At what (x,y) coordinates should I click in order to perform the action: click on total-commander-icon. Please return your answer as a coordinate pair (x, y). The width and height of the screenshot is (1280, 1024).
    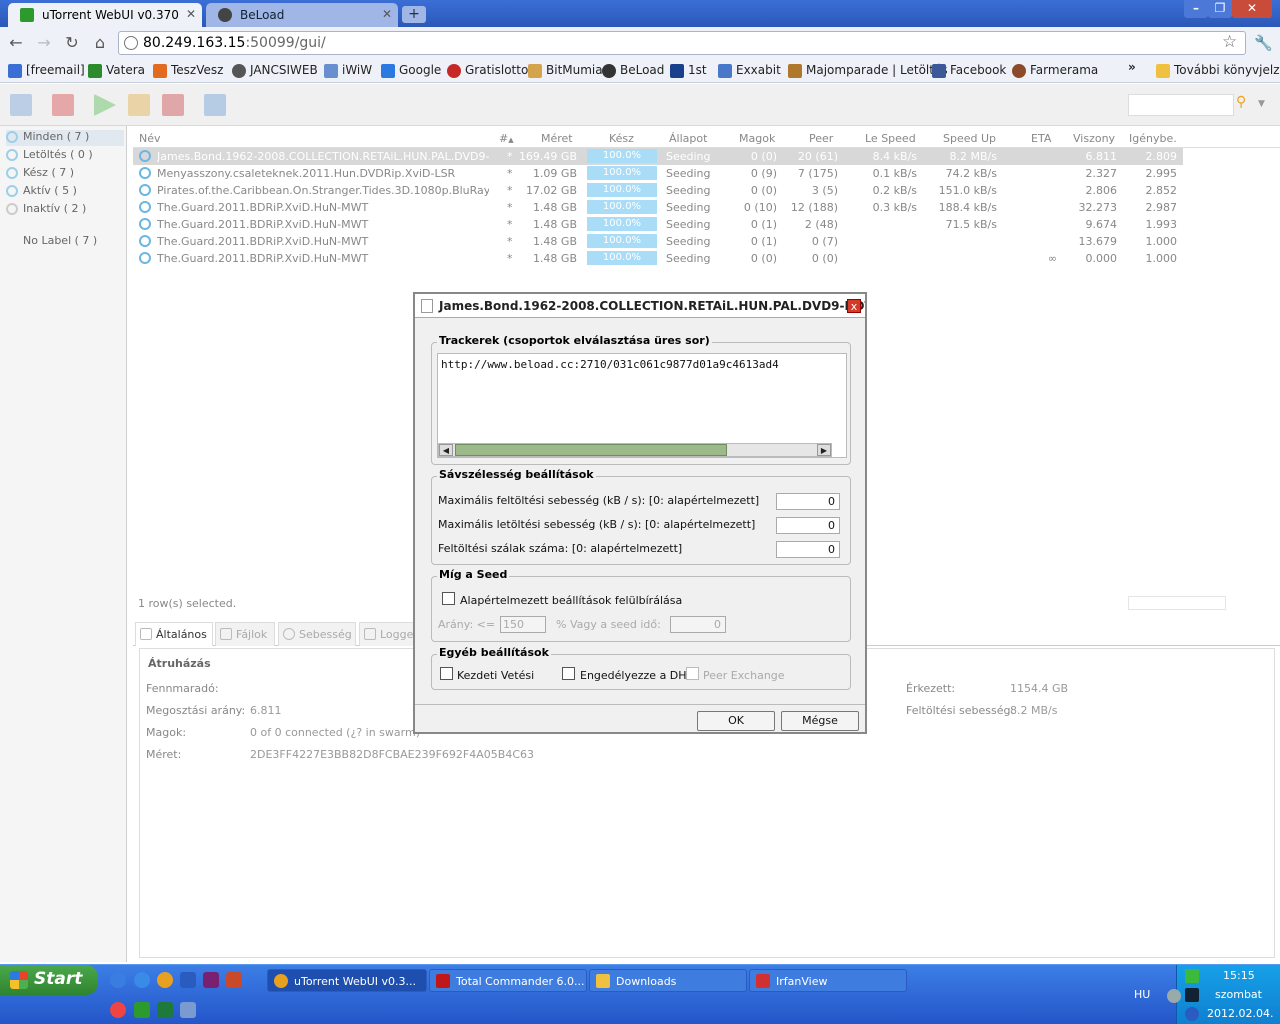
    Looking at the image, I should click on (211, 980).